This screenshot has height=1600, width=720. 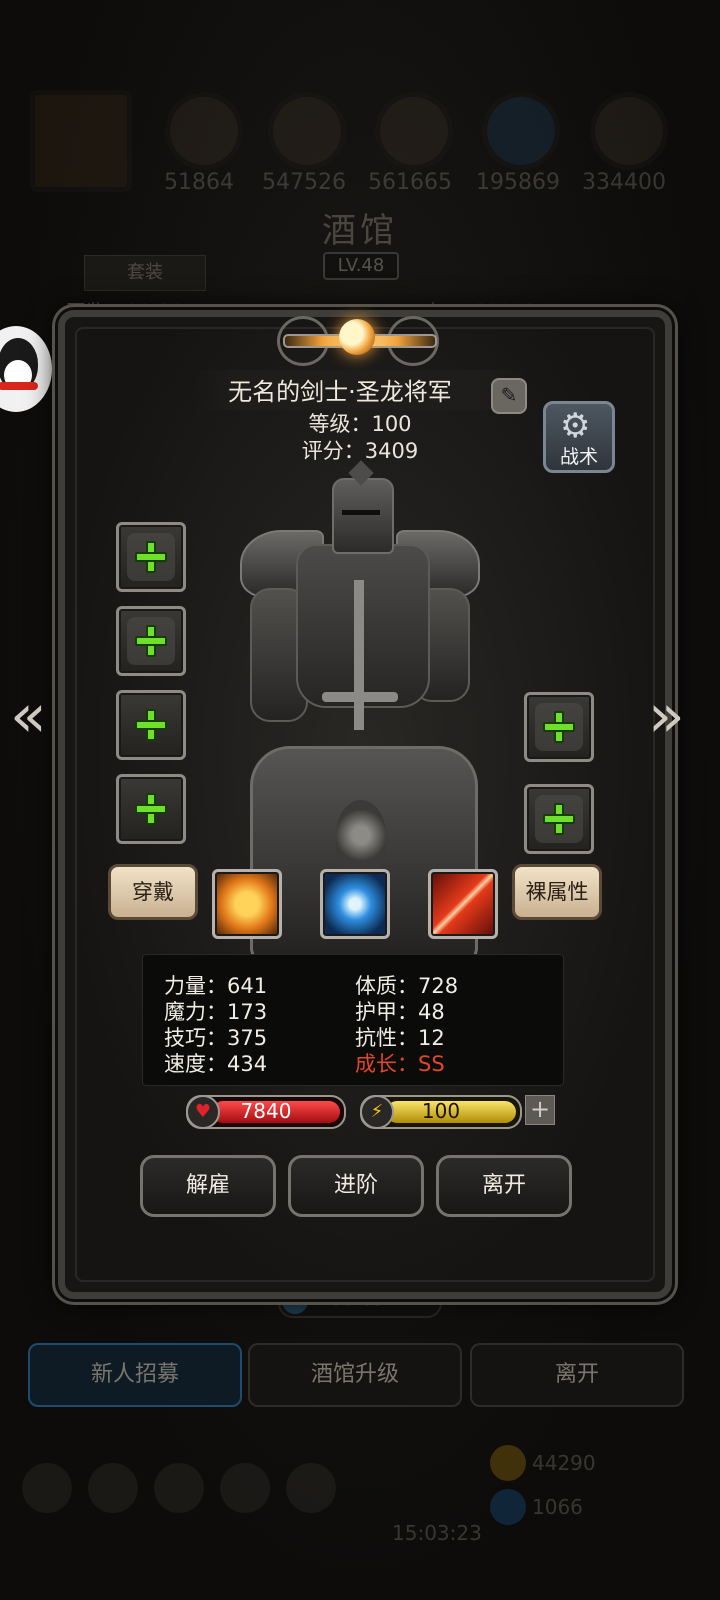 I want to click on resource-slot-avatar, so click(x=81, y=141).